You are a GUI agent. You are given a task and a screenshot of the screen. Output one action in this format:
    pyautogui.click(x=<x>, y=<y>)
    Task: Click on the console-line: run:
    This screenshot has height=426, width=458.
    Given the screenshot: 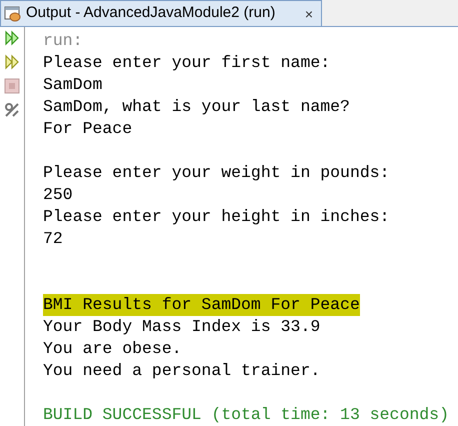 What is the action you would take?
    pyautogui.click(x=63, y=41)
    